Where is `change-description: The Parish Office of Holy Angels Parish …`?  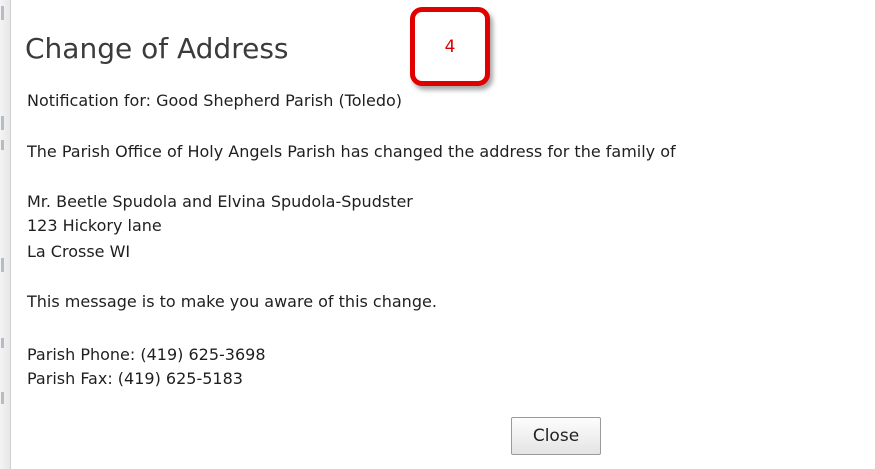 change-description: The Parish Office of Holy Angels Parish … is located at coordinates (351, 151).